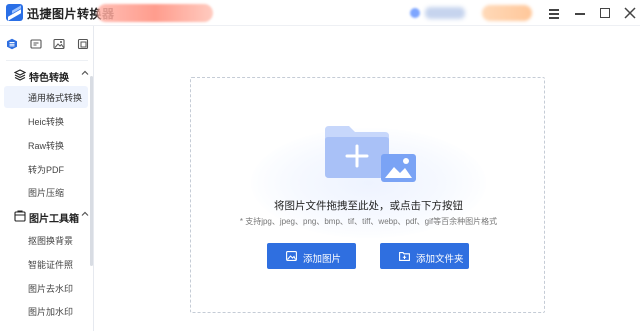 Image resolution: width=640 pixels, height=331 pixels. Describe the element at coordinates (424, 256) in the screenshot. I see `add-folder-button: 添加文件夹` at that location.